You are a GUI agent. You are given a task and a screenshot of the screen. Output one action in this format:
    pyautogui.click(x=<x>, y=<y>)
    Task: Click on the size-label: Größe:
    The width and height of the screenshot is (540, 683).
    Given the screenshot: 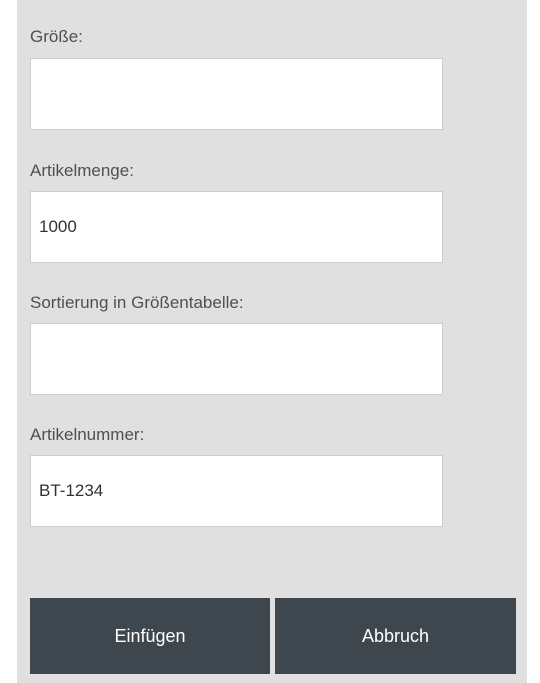 What is the action you would take?
    pyautogui.click(x=56, y=36)
    